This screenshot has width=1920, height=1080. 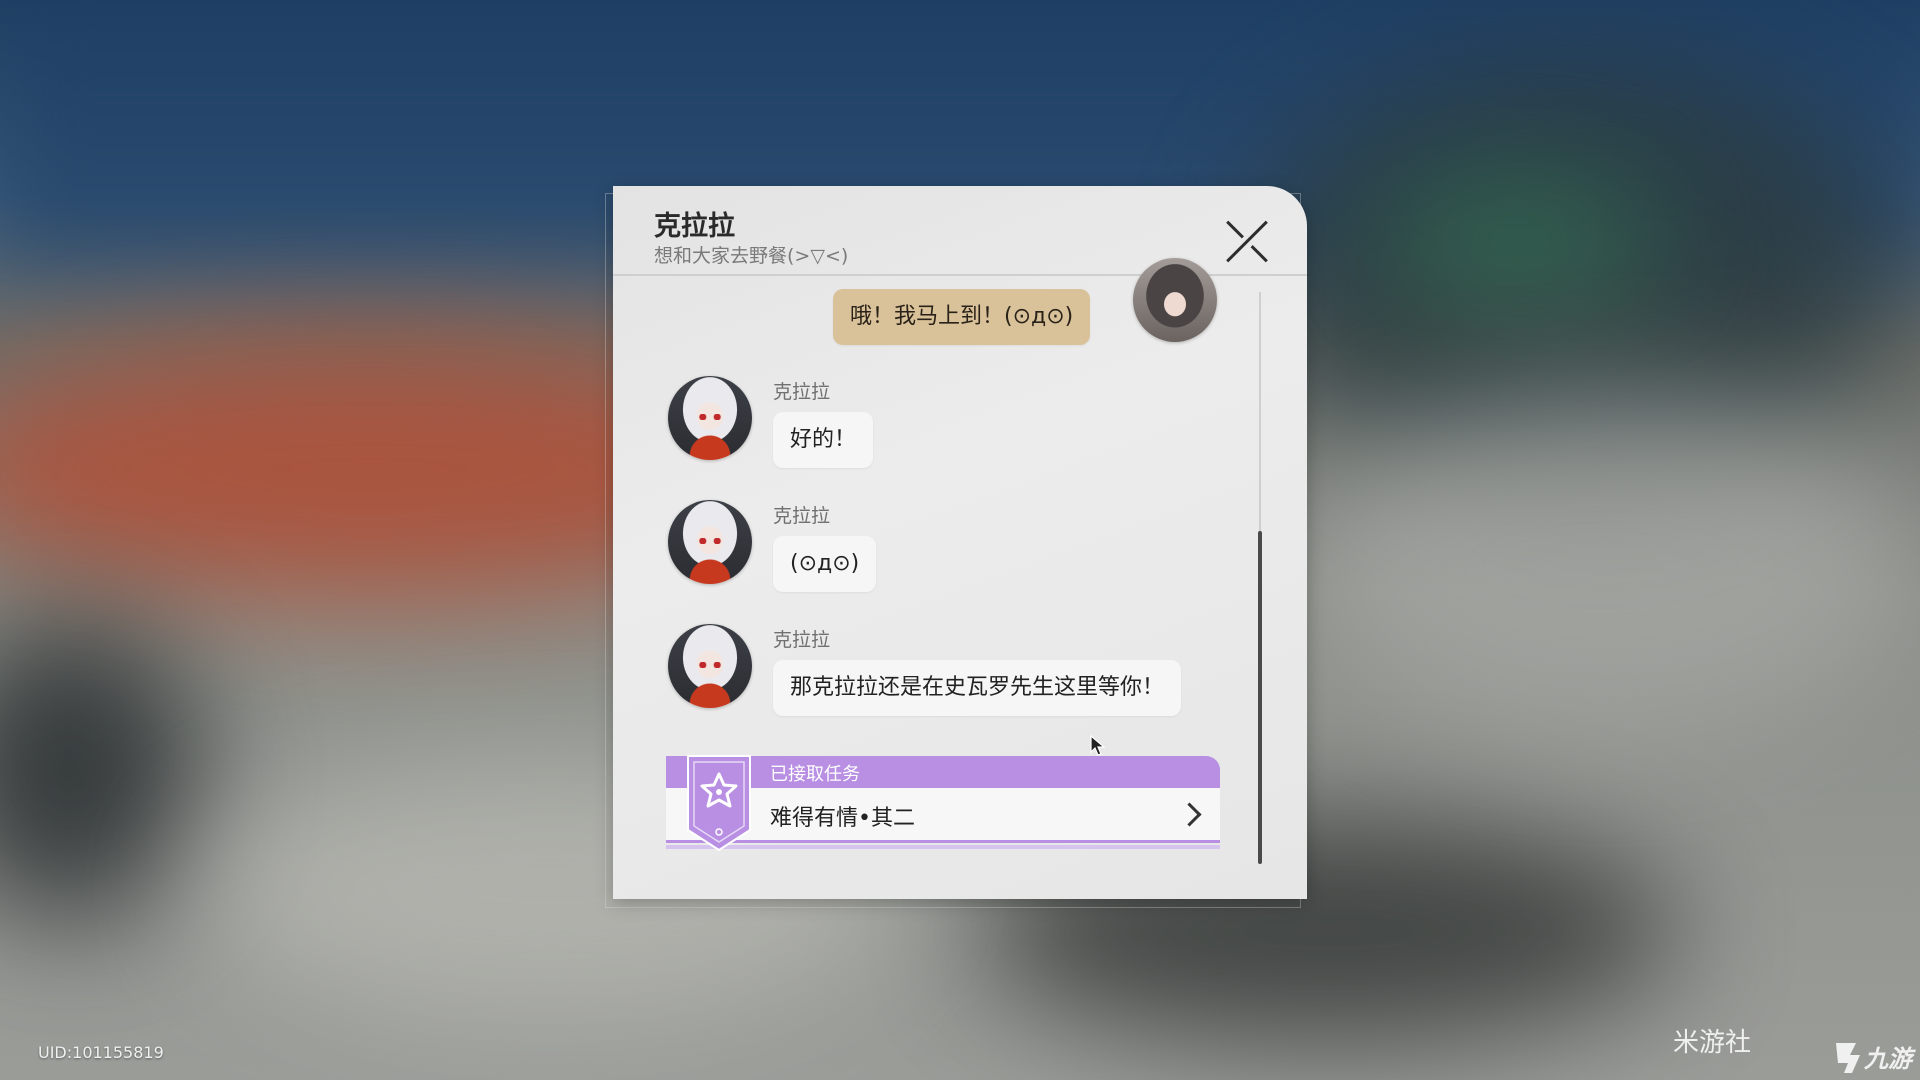 I want to click on npc-message-bubble: 那克拉拉还是在史瓦罗先生这里等你！, so click(x=977, y=688).